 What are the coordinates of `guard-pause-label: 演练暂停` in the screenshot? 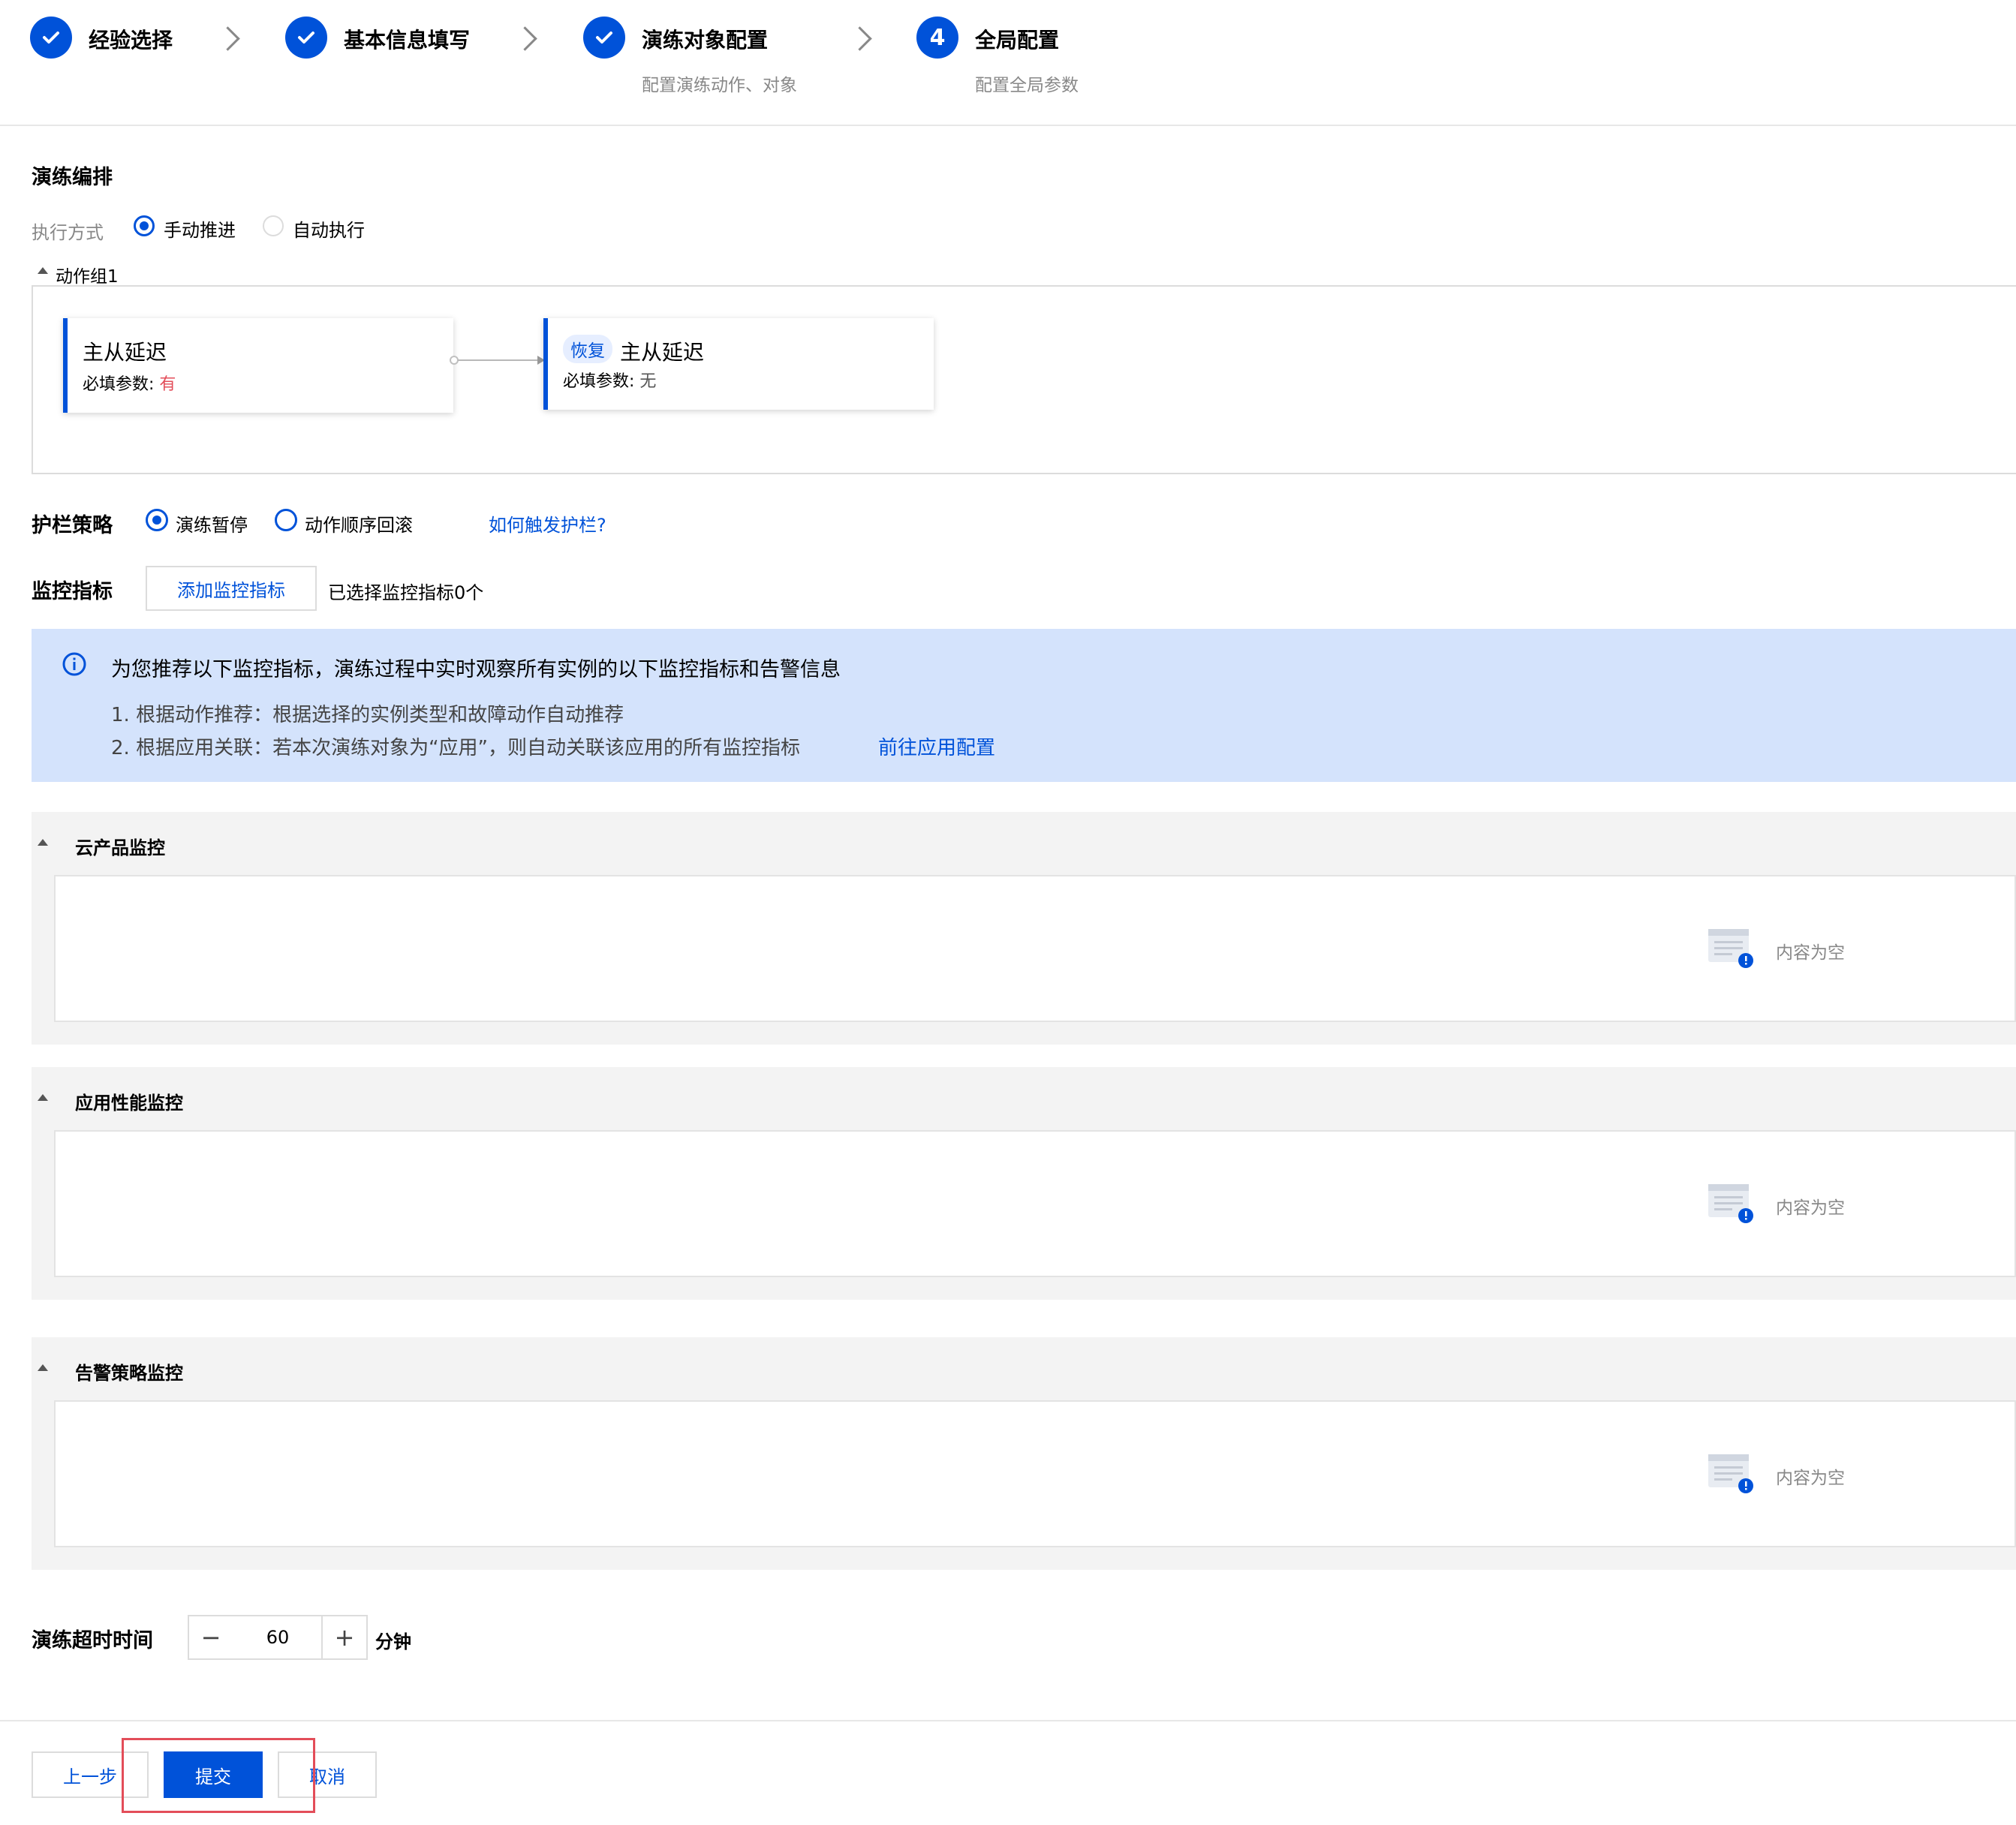 It's located at (212, 523).